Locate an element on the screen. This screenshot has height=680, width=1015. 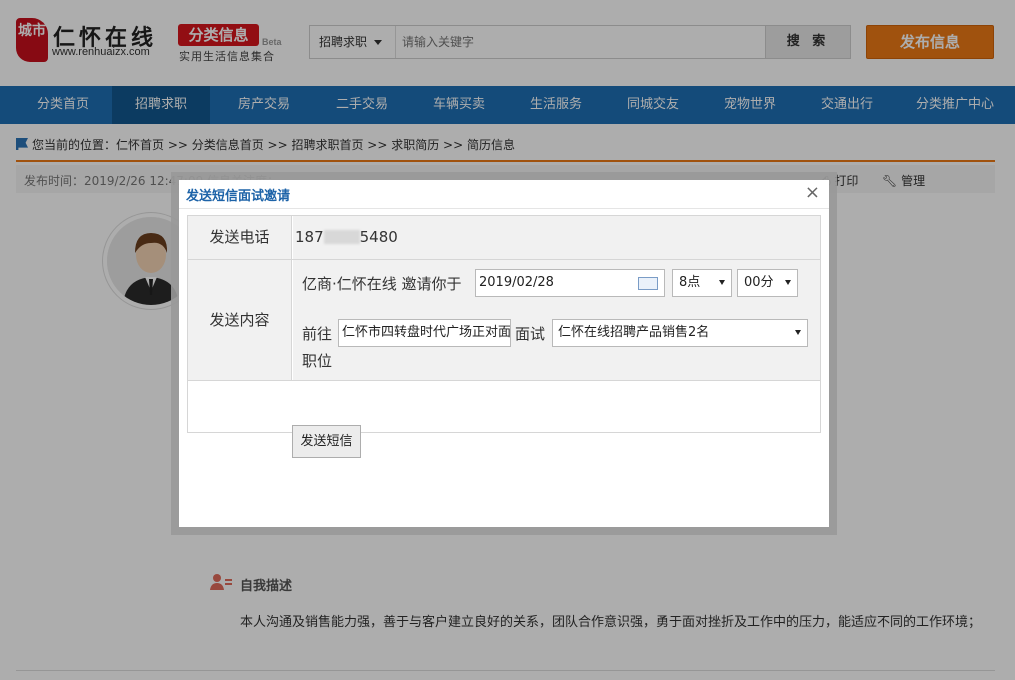
phone-number: 187 5480 is located at coordinates (346, 237).